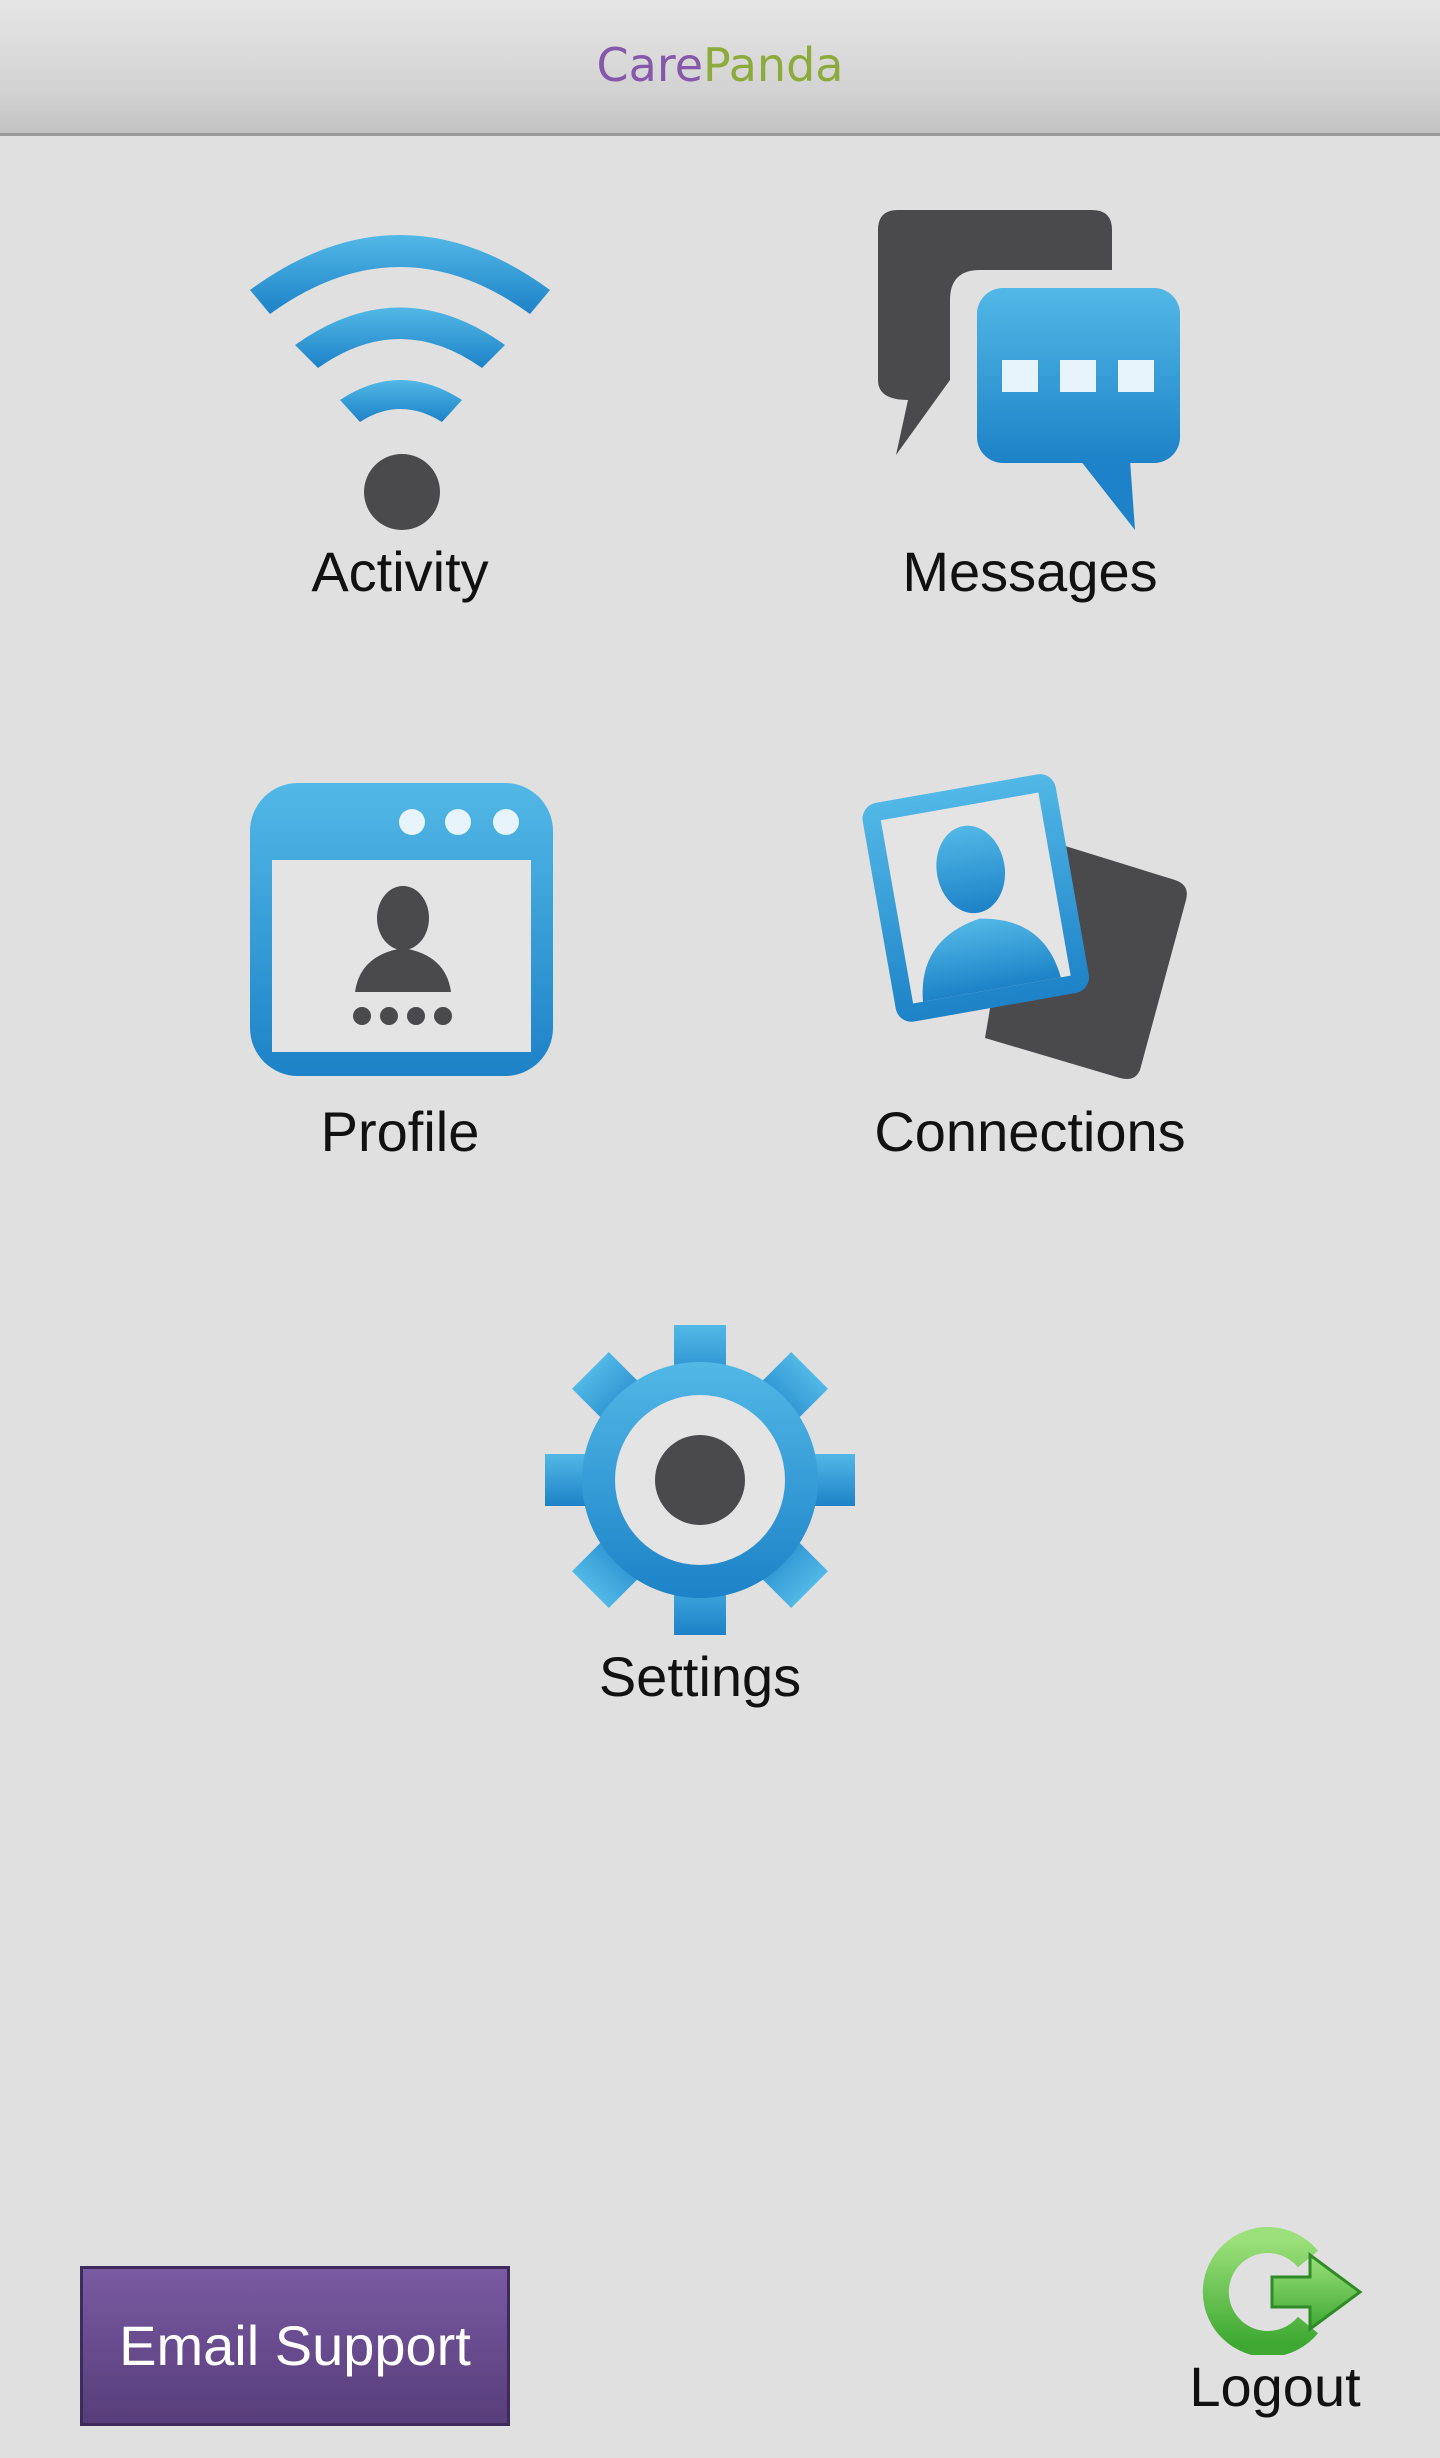 The width and height of the screenshot is (1440, 2458). Describe the element at coordinates (1030, 1131) in the screenshot. I see `tile-connections-label: Connections` at that location.